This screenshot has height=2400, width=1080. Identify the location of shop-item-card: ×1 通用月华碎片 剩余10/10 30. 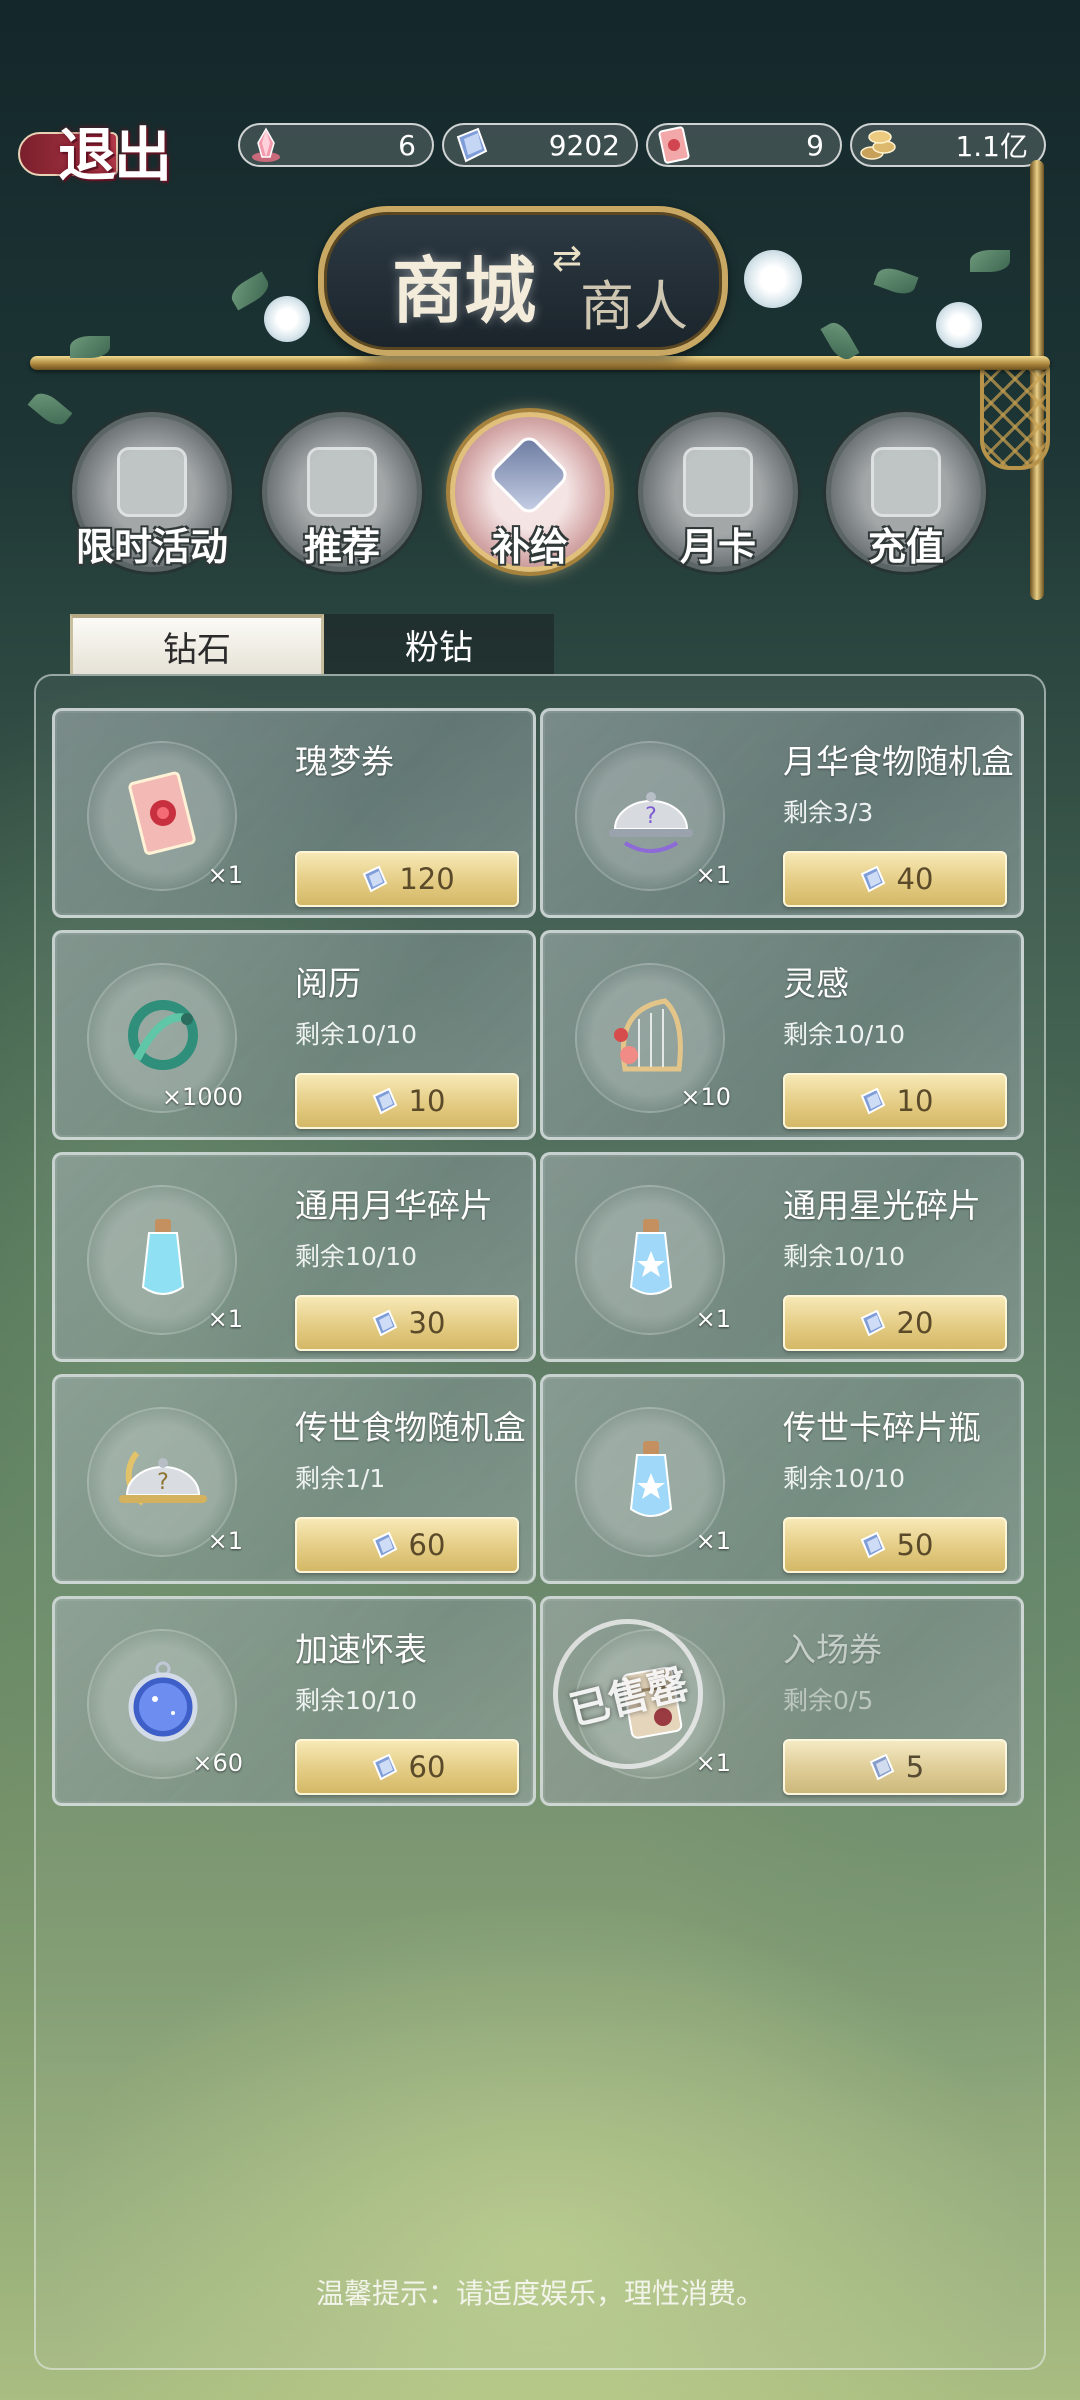
(294, 1257).